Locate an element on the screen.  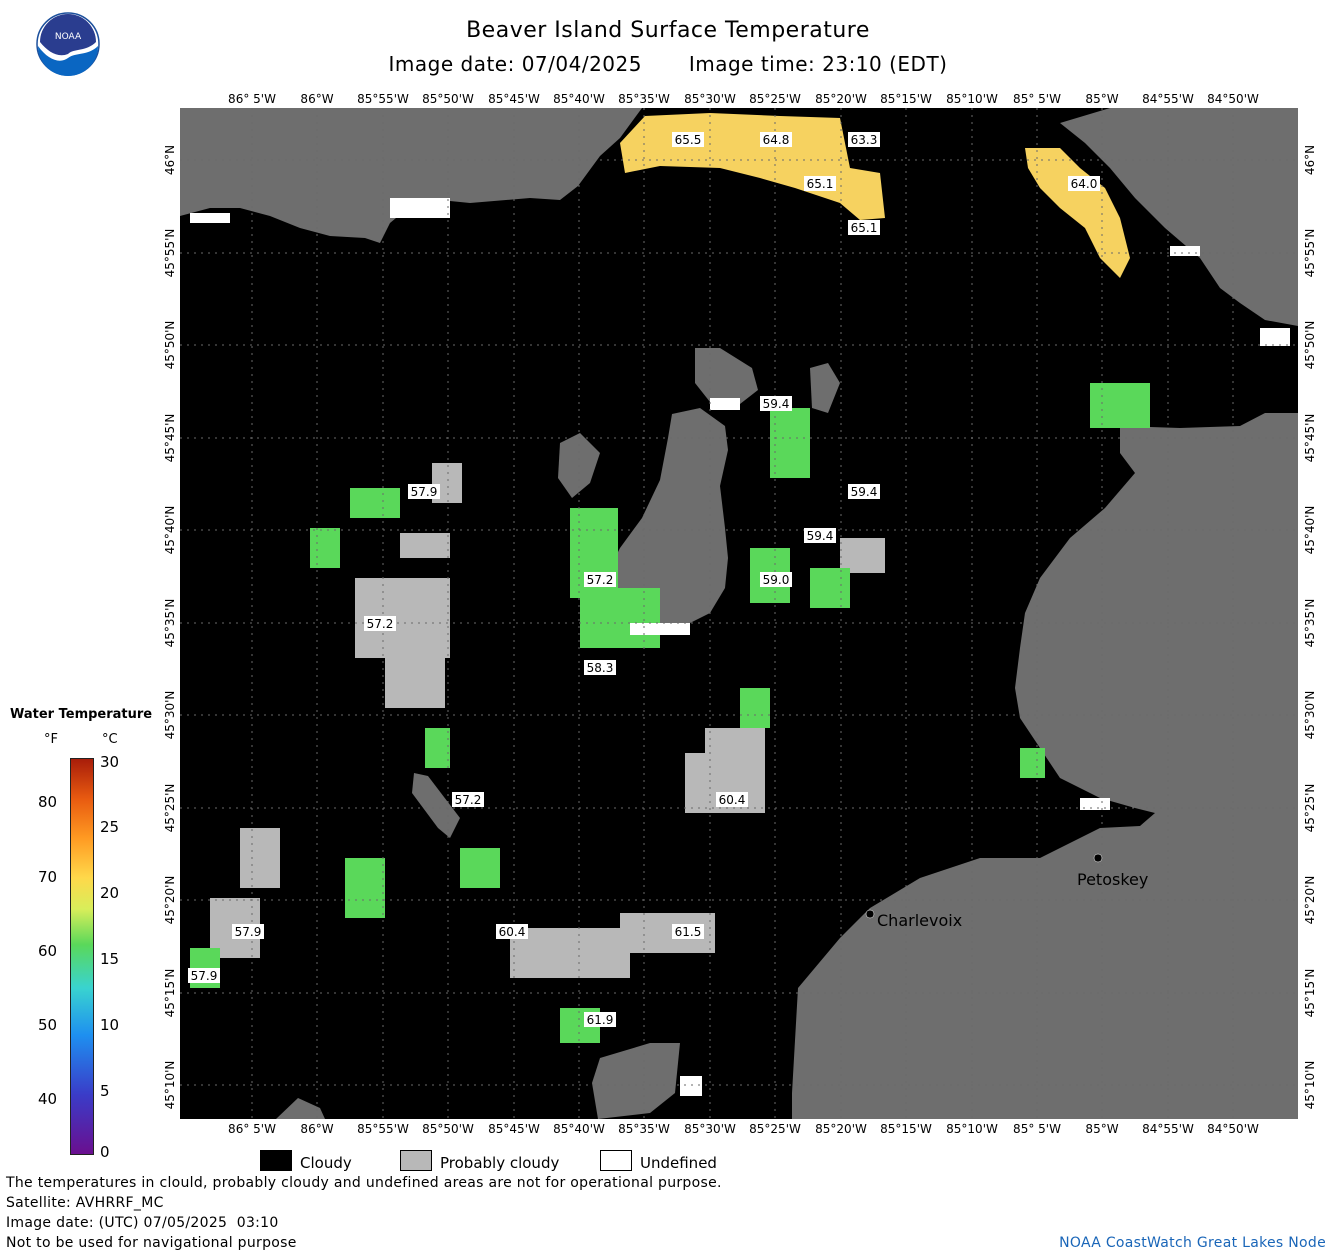
temperature-label: 59.0 is located at coordinates (776, 580).